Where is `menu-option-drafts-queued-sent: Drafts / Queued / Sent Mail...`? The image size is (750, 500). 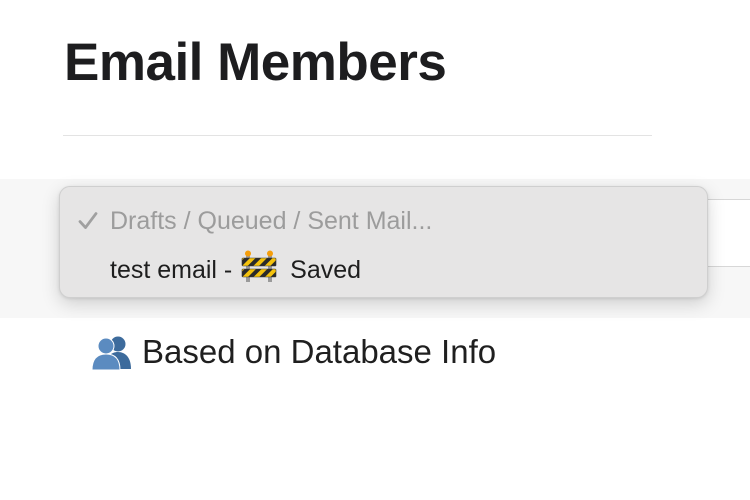 menu-option-drafts-queued-sent: Drafts / Queued / Sent Mail... is located at coordinates (383, 221).